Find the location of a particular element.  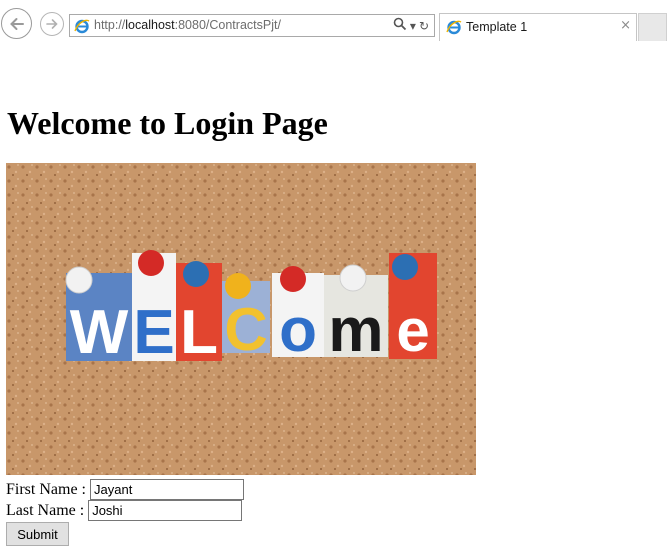

back-arrow-icon is located at coordinates (16, 23).